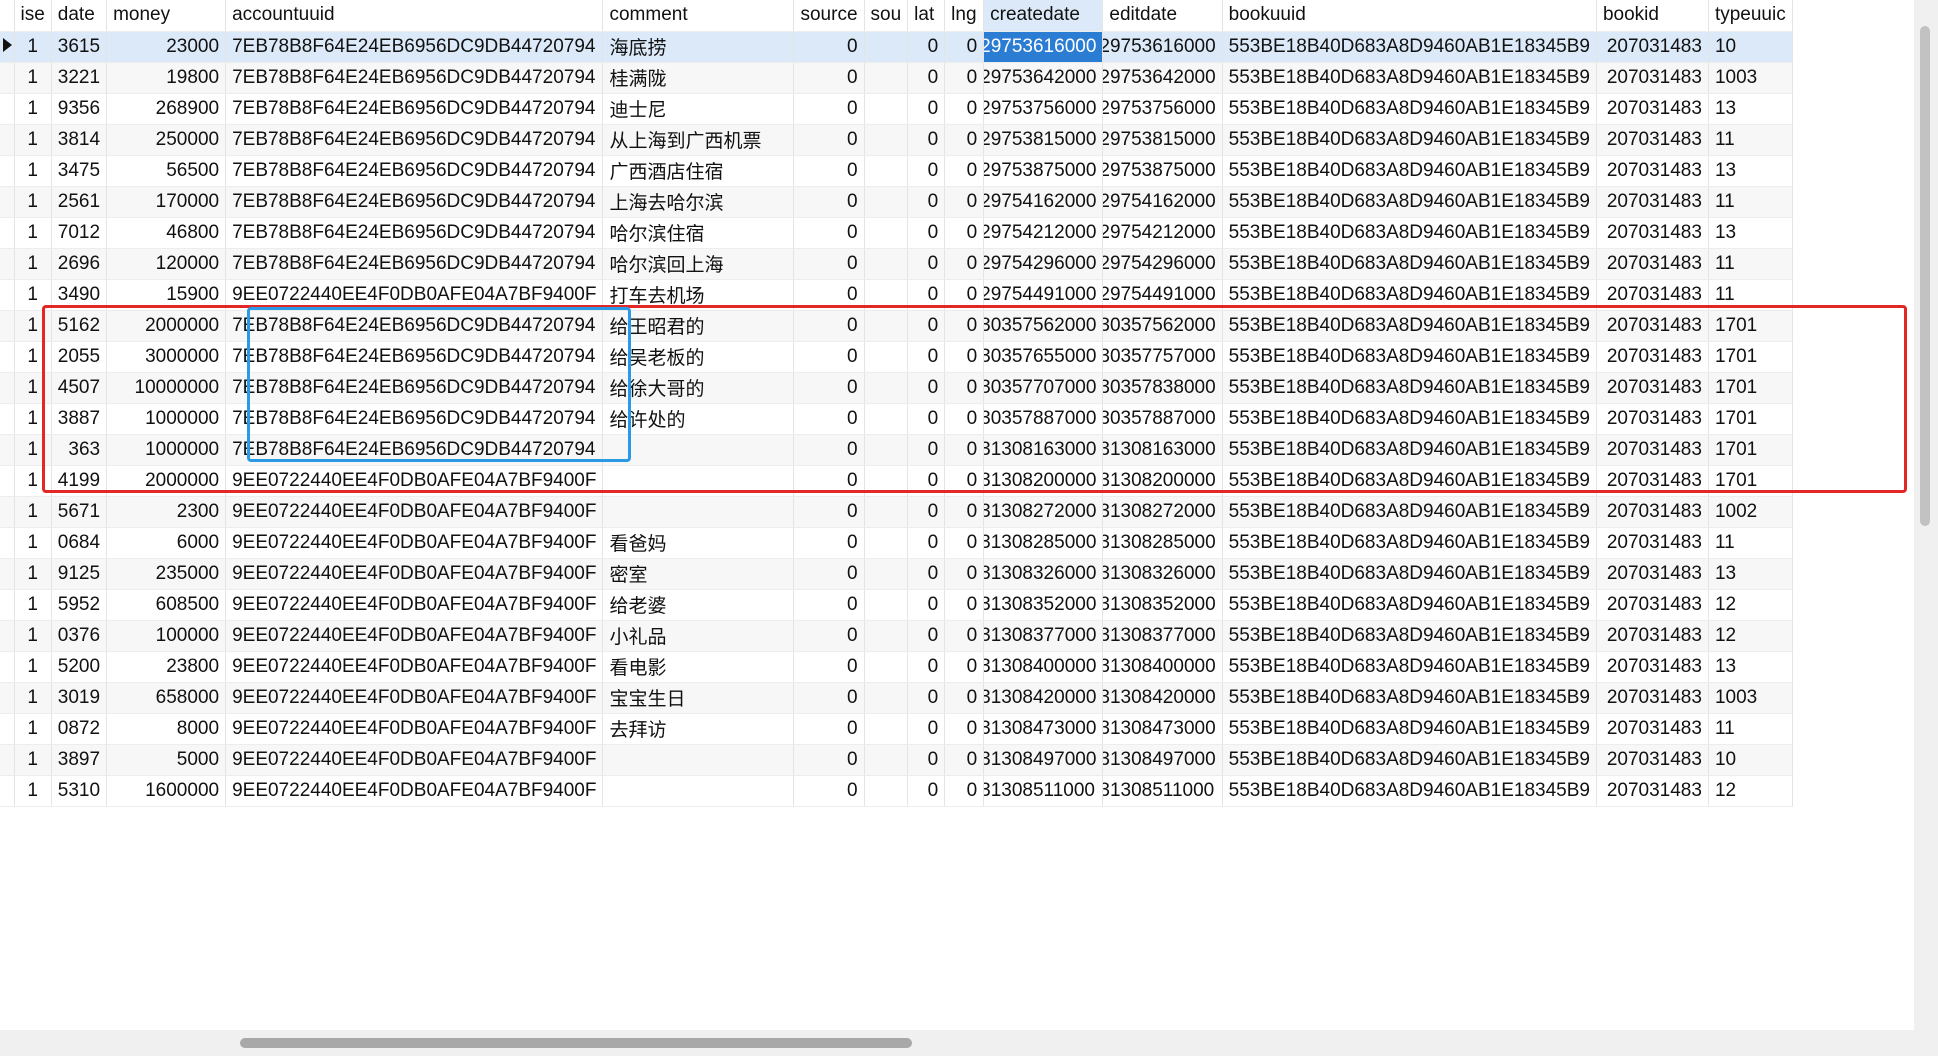 The image size is (1938, 1056). Describe the element at coordinates (1750, 574) in the screenshot. I see `cell-typeuuic: 13` at that location.